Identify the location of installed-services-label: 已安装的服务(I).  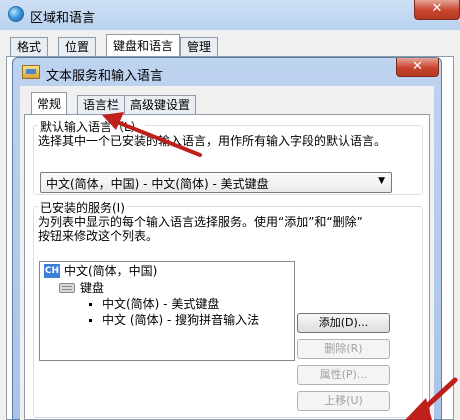
(82, 207).